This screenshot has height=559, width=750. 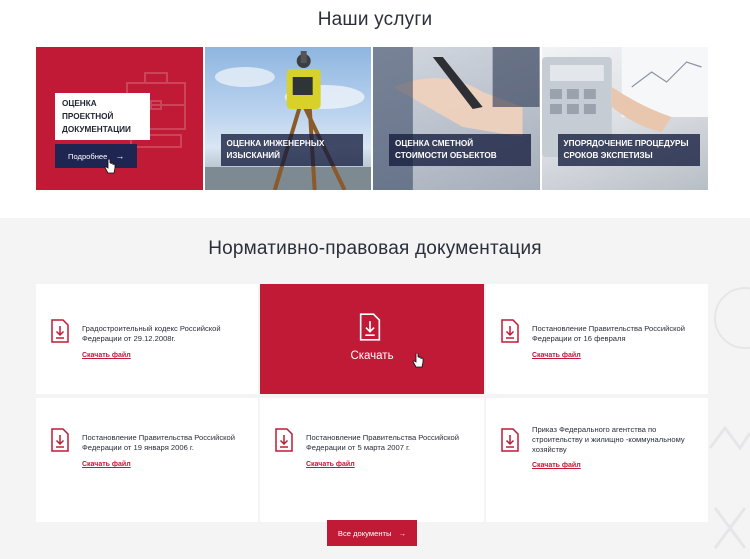 What do you see at coordinates (628, 150) in the screenshot?
I see `service-card-label: Упорядочение процедуры сроков экспетизы` at bounding box center [628, 150].